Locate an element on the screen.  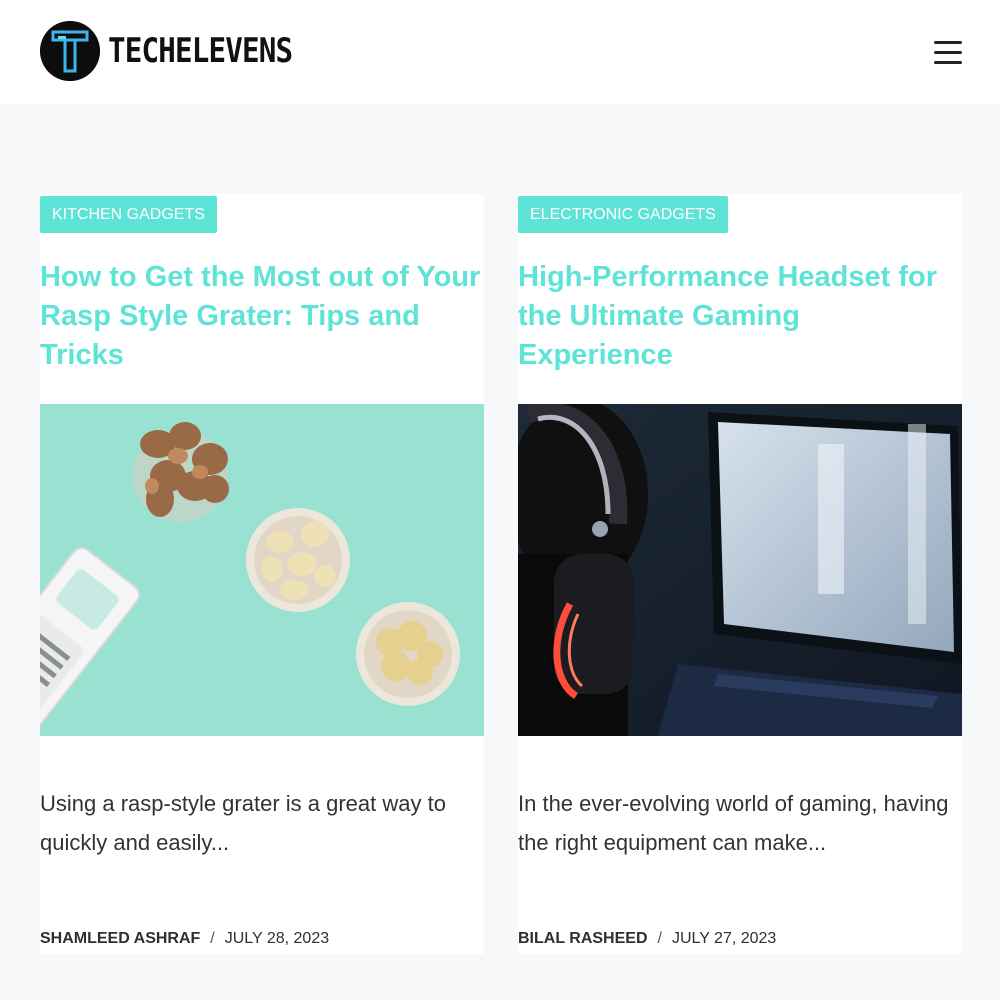
post-date: July 28, 2023 is located at coordinates (277, 938).